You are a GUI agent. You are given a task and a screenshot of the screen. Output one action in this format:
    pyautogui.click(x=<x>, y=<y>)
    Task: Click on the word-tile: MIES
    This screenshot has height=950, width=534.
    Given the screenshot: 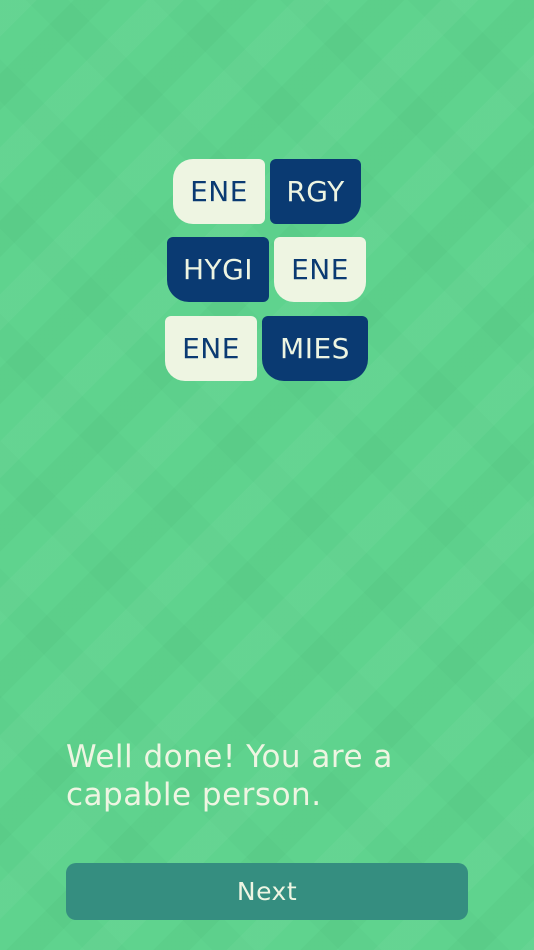 What is the action you would take?
    pyautogui.click(x=315, y=348)
    